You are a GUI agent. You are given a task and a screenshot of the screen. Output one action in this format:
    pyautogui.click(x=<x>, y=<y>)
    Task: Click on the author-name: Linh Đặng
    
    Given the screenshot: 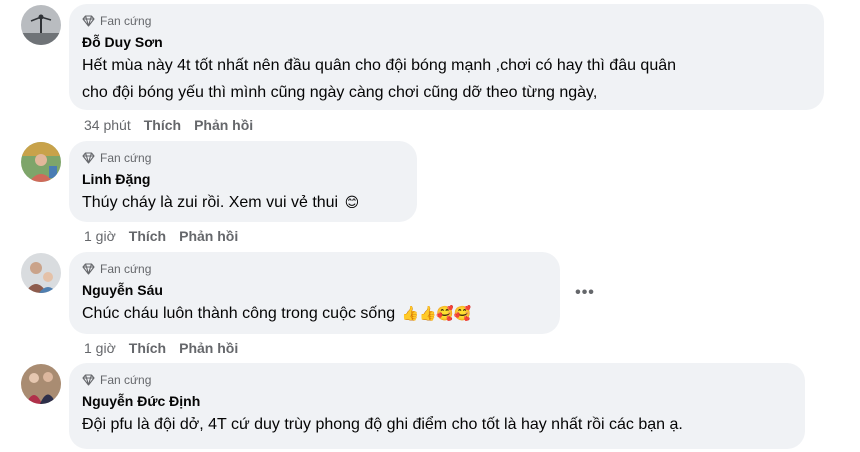 What is the action you would take?
    pyautogui.click(x=243, y=179)
    